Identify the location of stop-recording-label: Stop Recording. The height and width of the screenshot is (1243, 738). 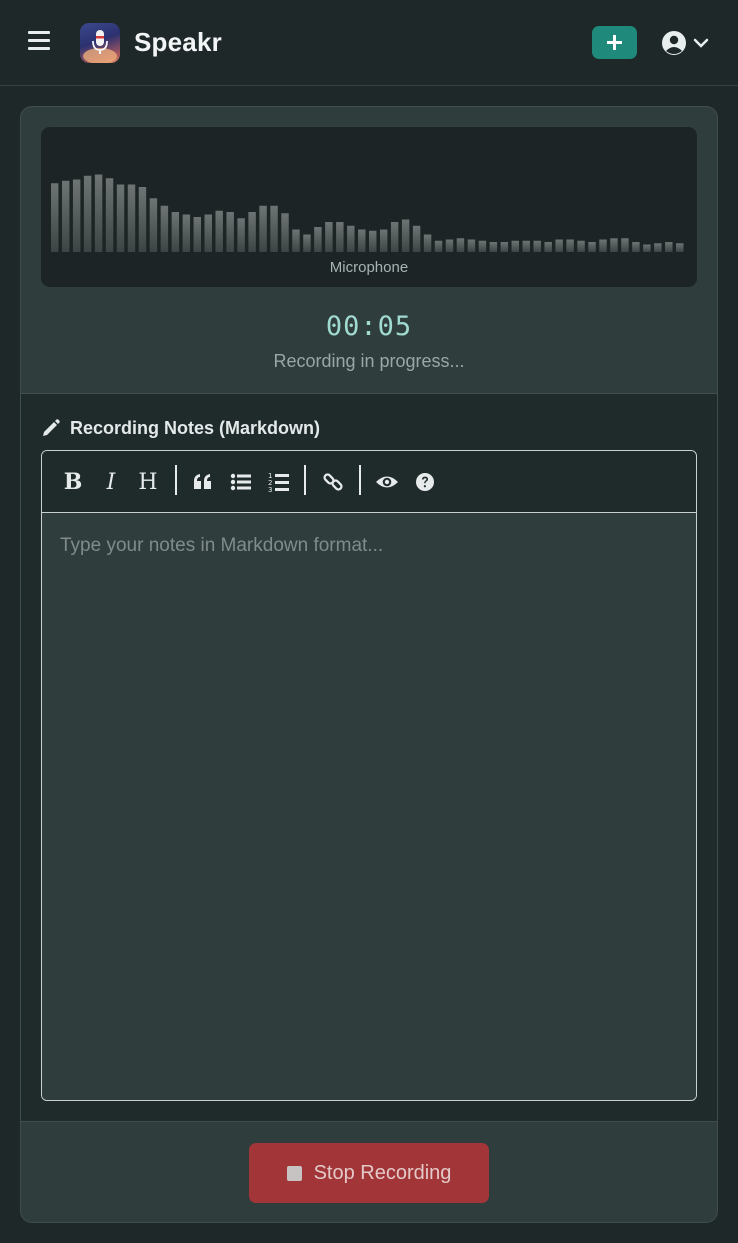
(382, 1172).